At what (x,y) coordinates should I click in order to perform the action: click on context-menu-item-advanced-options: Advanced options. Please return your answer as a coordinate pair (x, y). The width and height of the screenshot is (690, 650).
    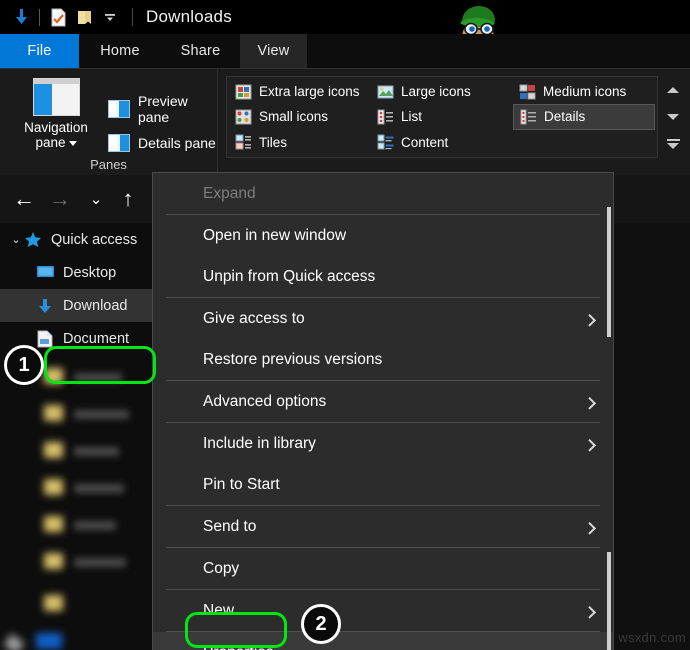
    Looking at the image, I should click on (383, 401).